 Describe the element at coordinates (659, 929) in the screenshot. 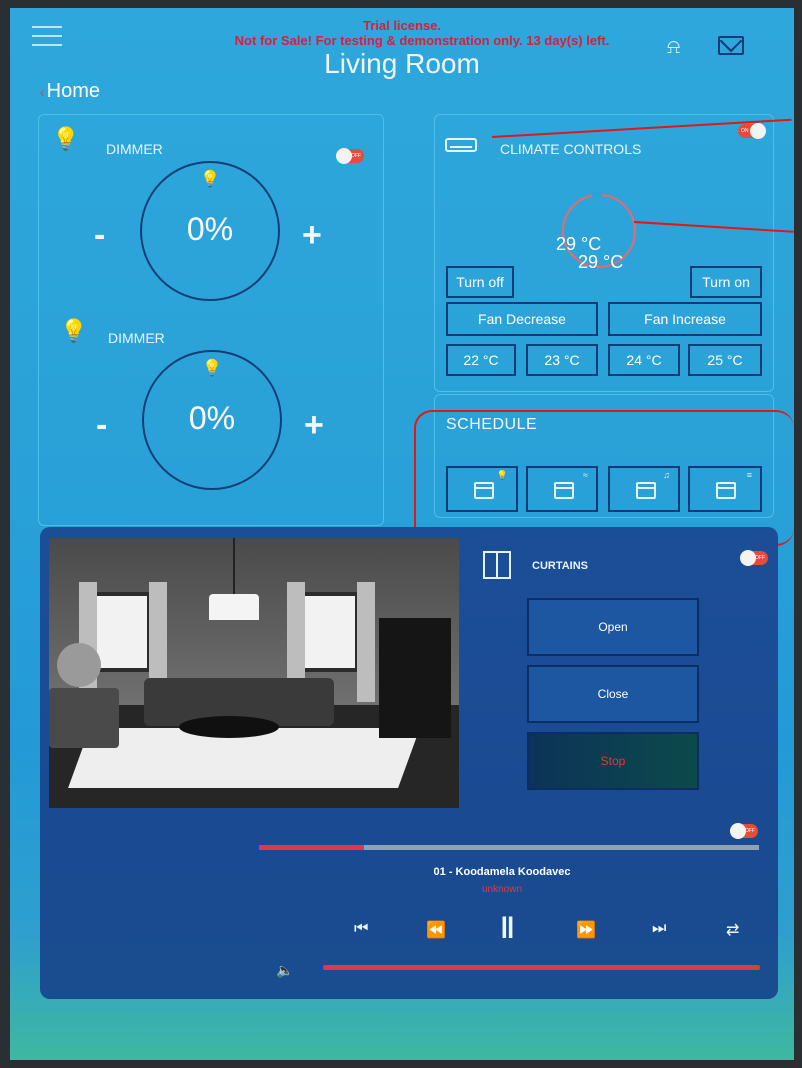

I see `next-track-icon: ⏭` at that location.